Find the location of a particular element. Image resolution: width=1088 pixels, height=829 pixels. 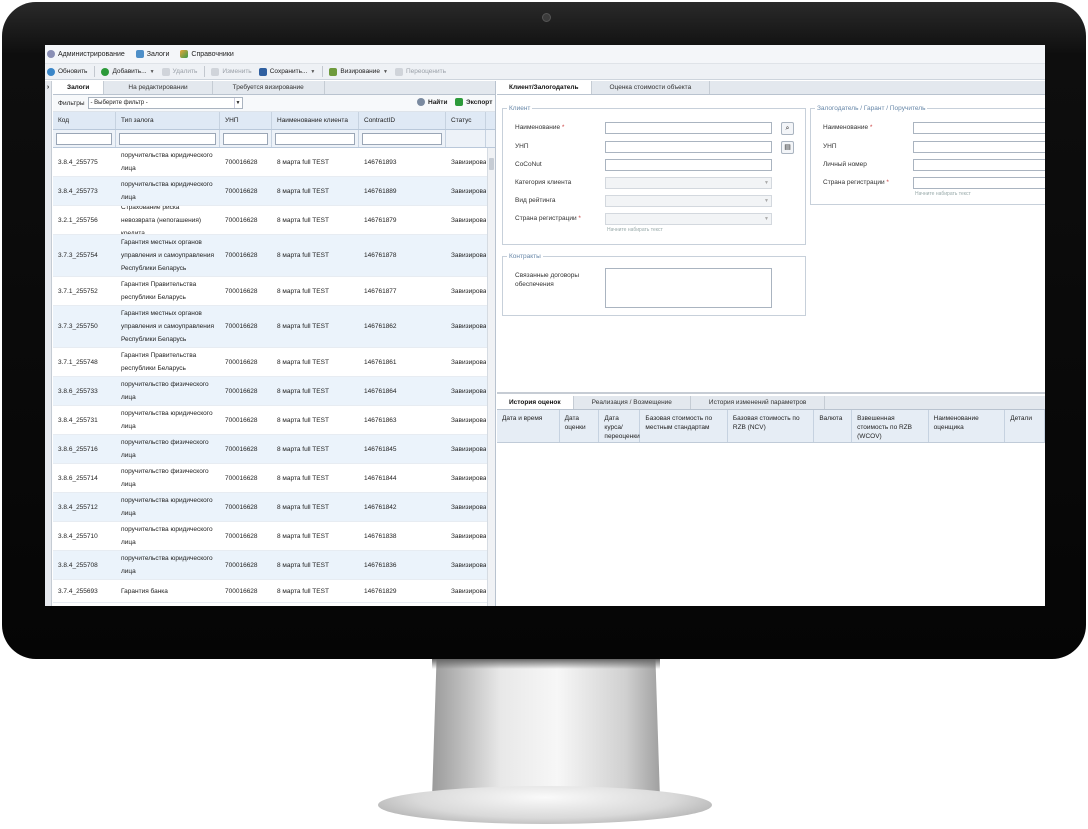

refresh-button: Обновить is located at coordinates (67, 71).